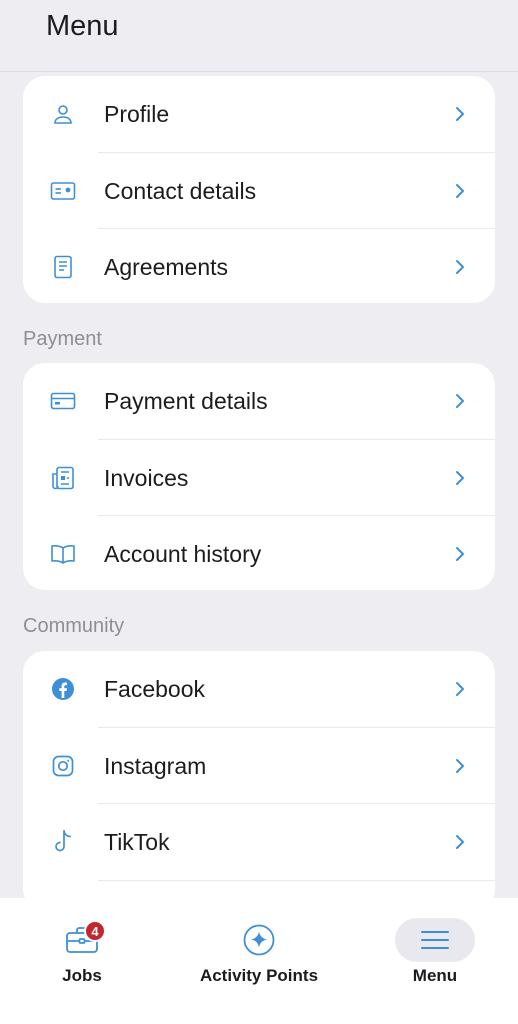  Describe the element at coordinates (180, 190) in the screenshot. I see `menu-item-label: Contact details` at that location.